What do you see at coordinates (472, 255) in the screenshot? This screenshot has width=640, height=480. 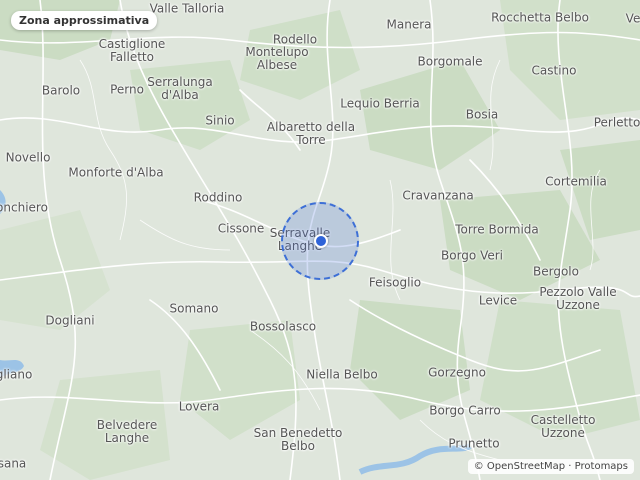 I see `place-label: Borgo Veri` at bounding box center [472, 255].